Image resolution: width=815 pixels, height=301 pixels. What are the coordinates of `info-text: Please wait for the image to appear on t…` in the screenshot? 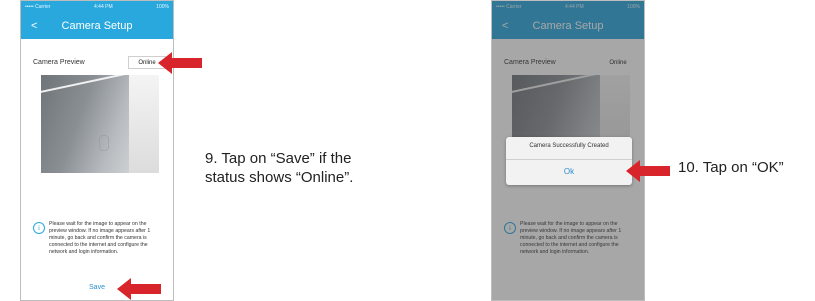 It's located at (100, 238).